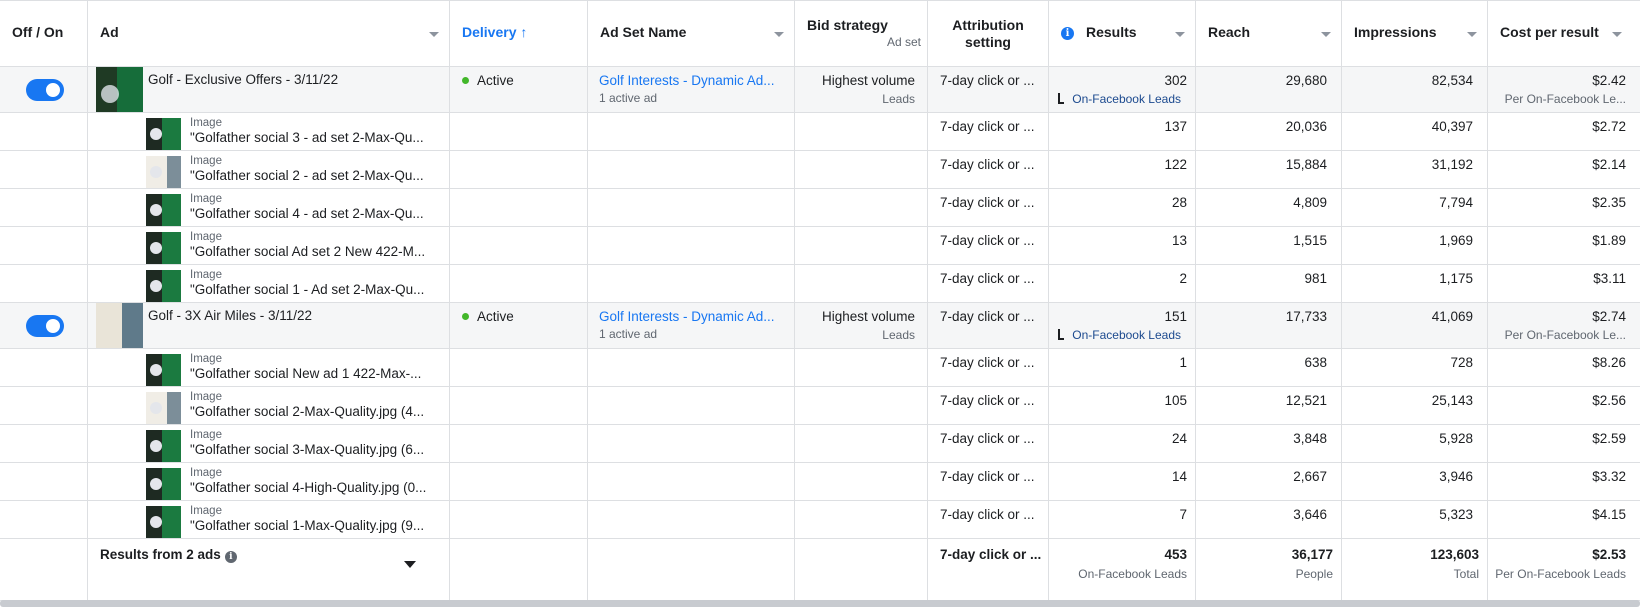 This screenshot has width=1640, height=607. Describe the element at coordinates (1456, 438) in the screenshot. I see `impressions-value: 5,928` at that location.